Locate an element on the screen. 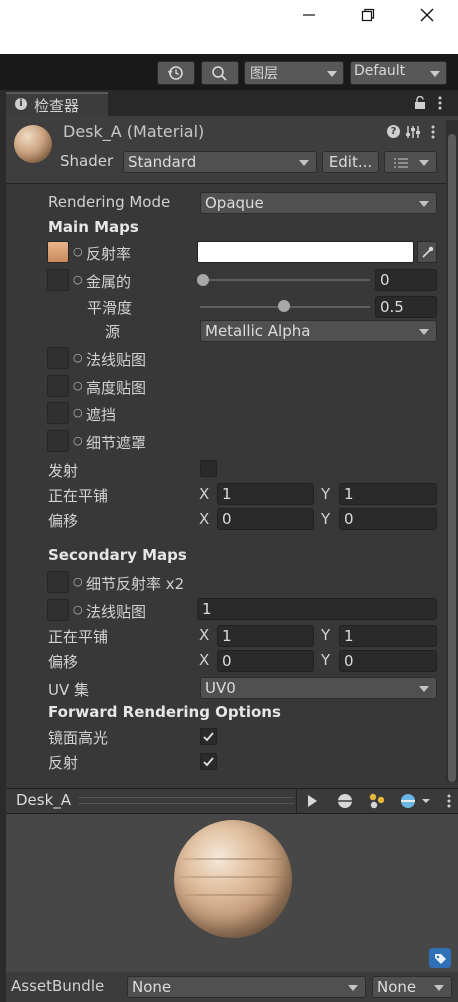 The height and width of the screenshot is (1002, 458). close-icon is located at coordinates (427, 15).